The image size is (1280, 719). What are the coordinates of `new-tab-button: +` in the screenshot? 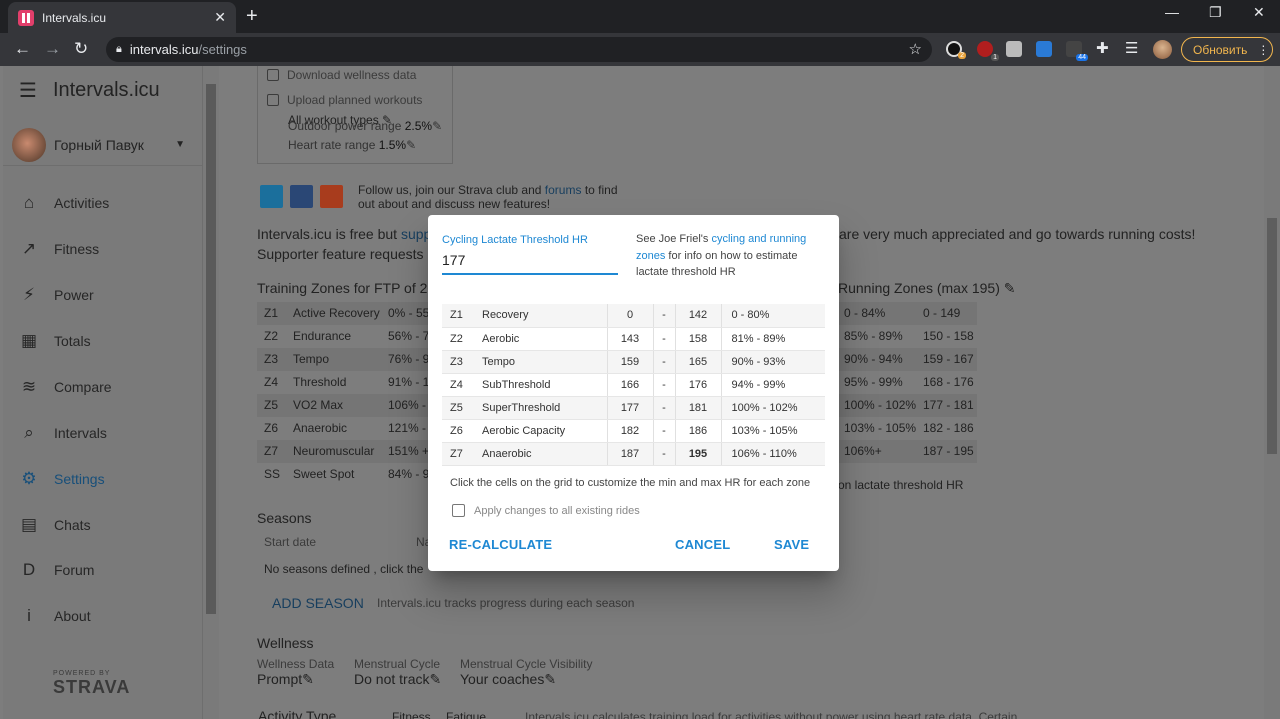 It's located at (252, 16).